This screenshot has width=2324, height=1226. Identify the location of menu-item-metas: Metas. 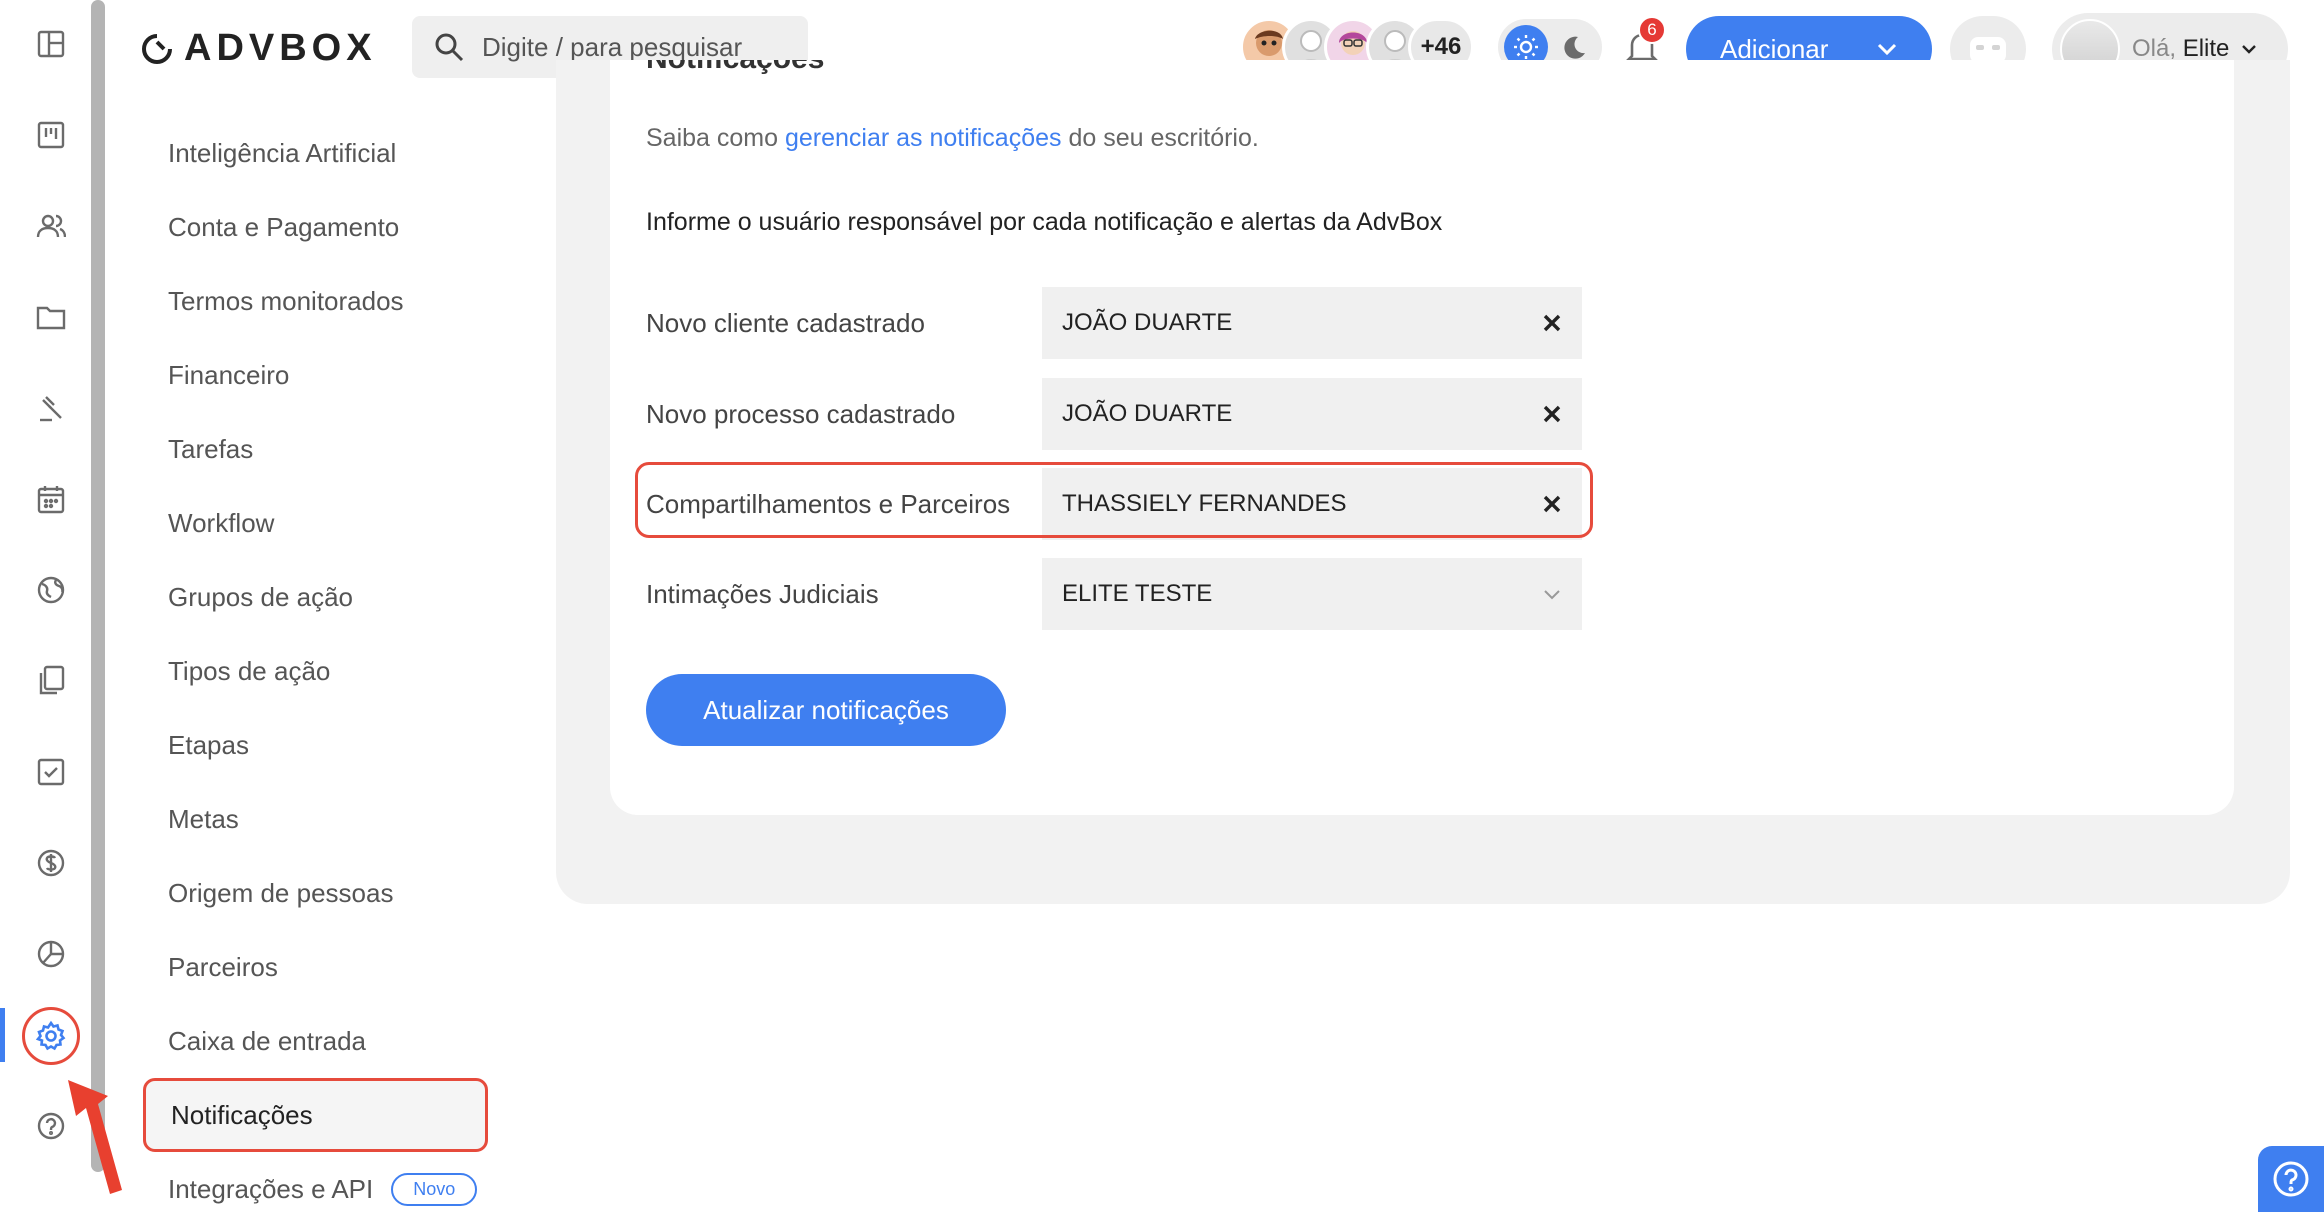
(320, 819).